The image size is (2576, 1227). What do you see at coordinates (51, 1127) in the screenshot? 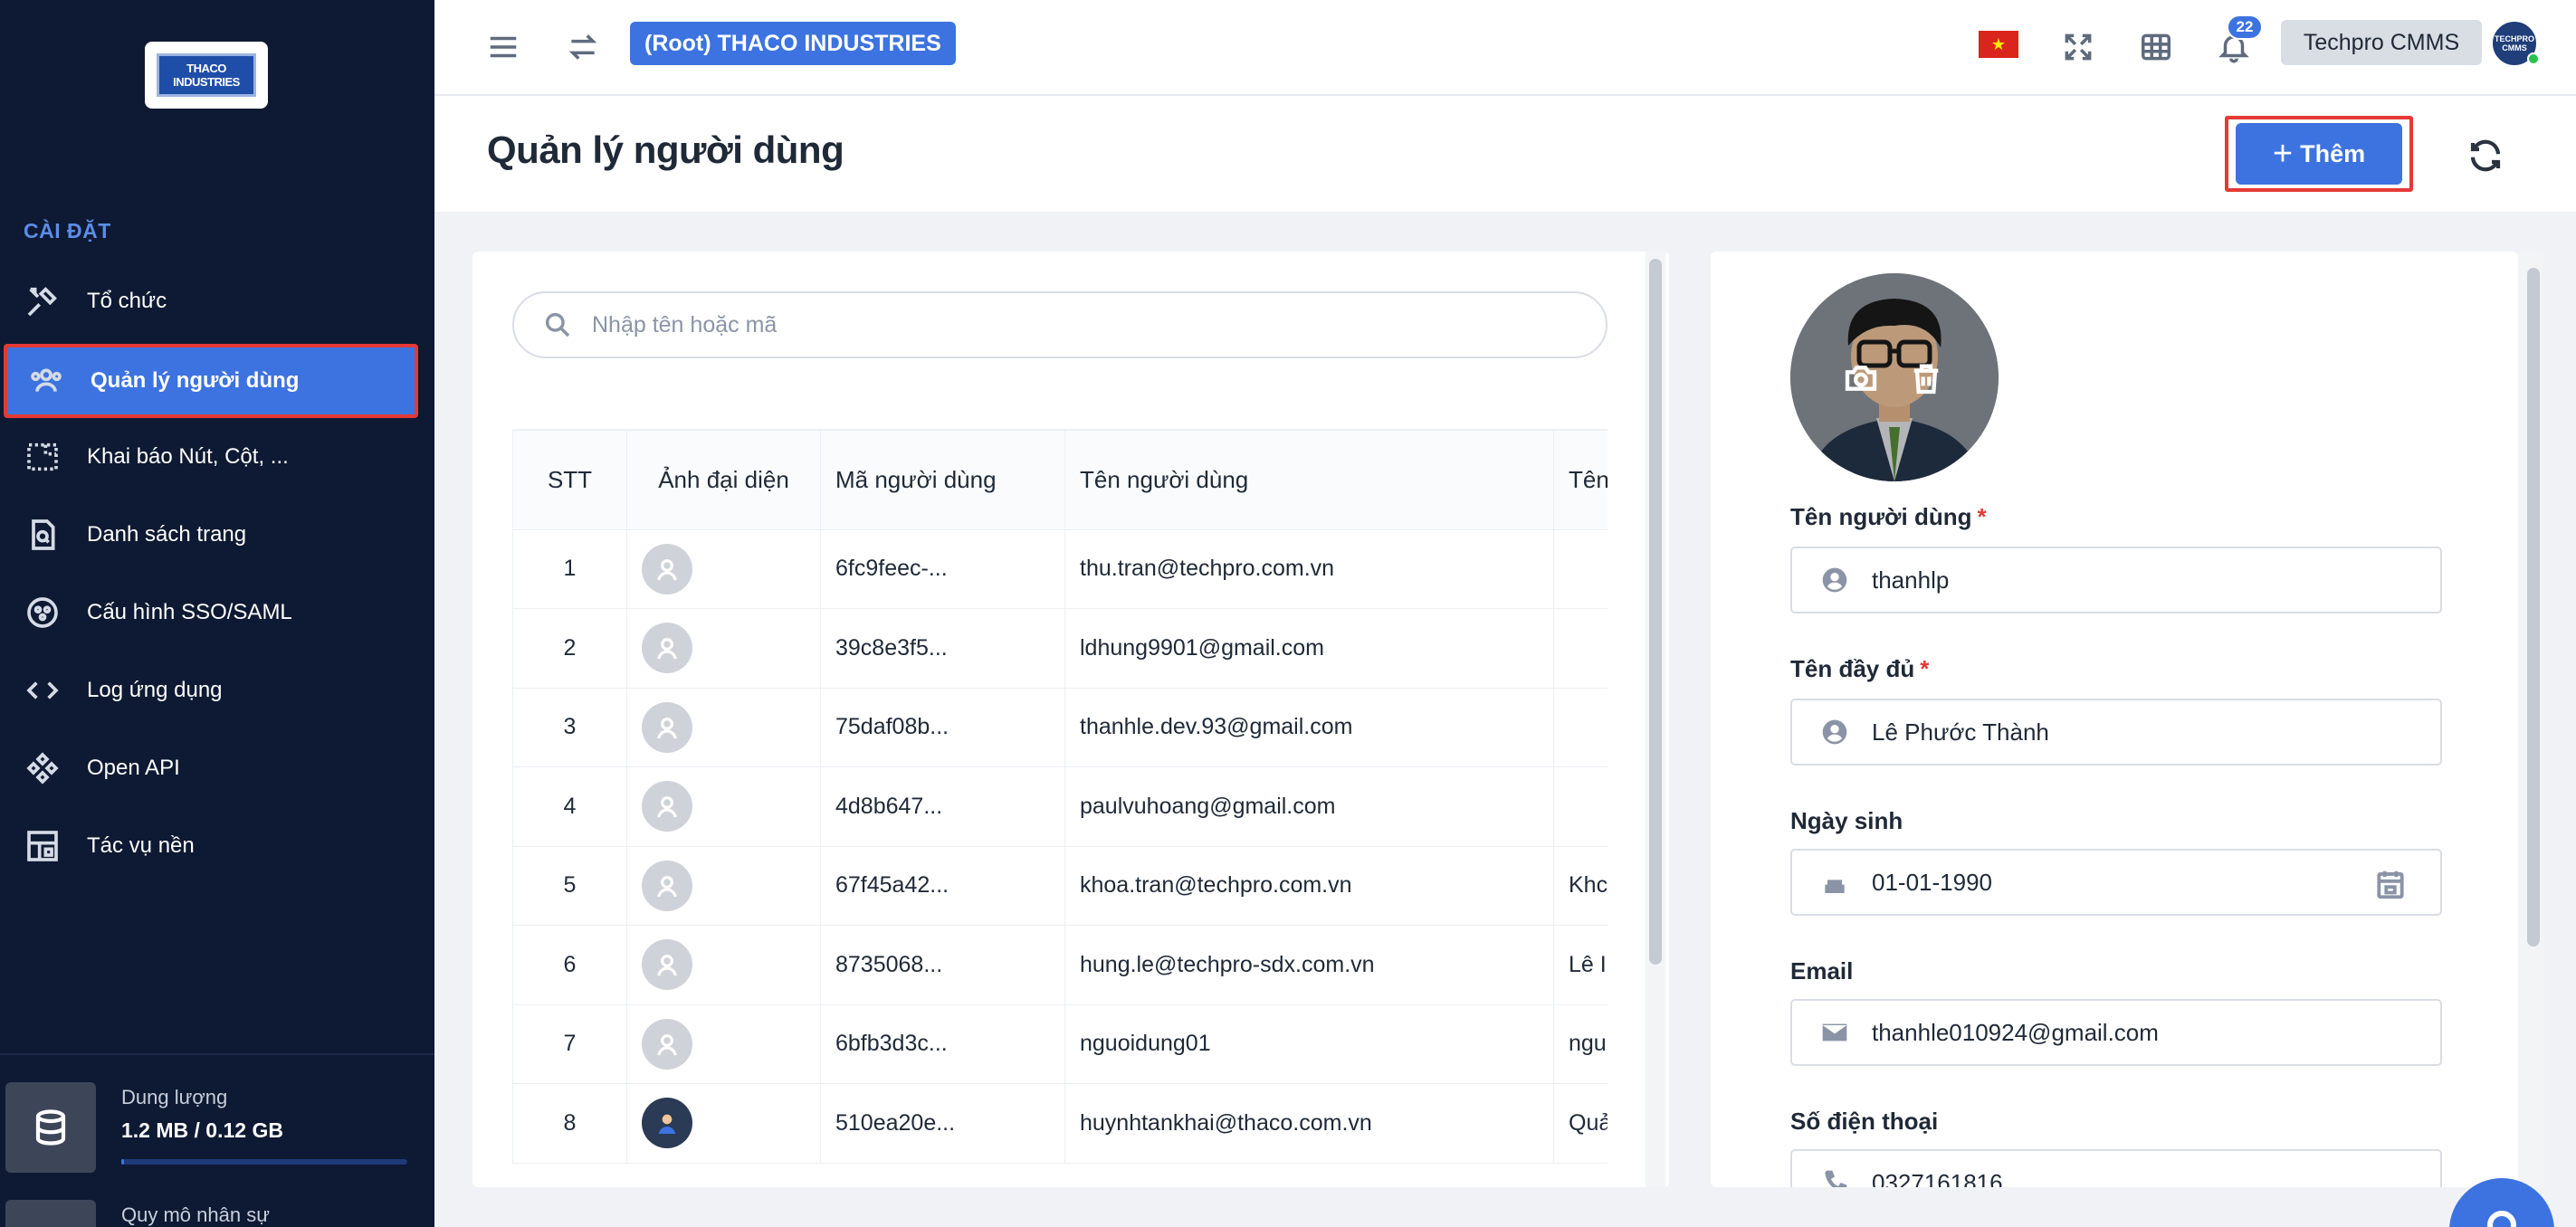
I see `database-icon` at bounding box center [51, 1127].